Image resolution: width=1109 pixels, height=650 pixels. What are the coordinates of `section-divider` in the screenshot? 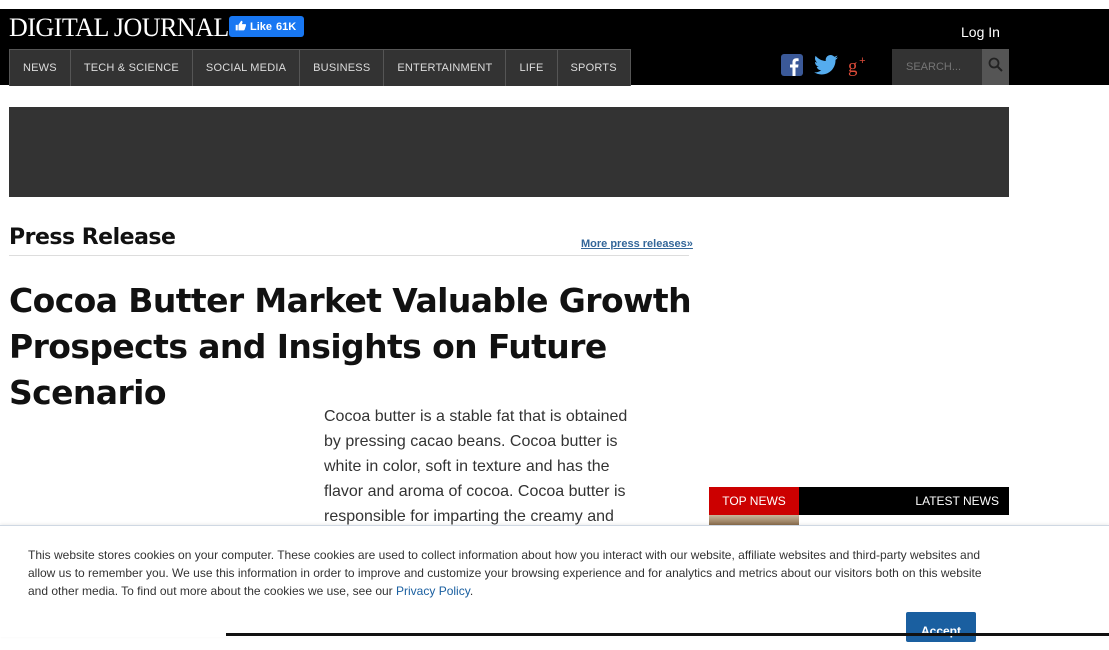 It's located at (349, 255).